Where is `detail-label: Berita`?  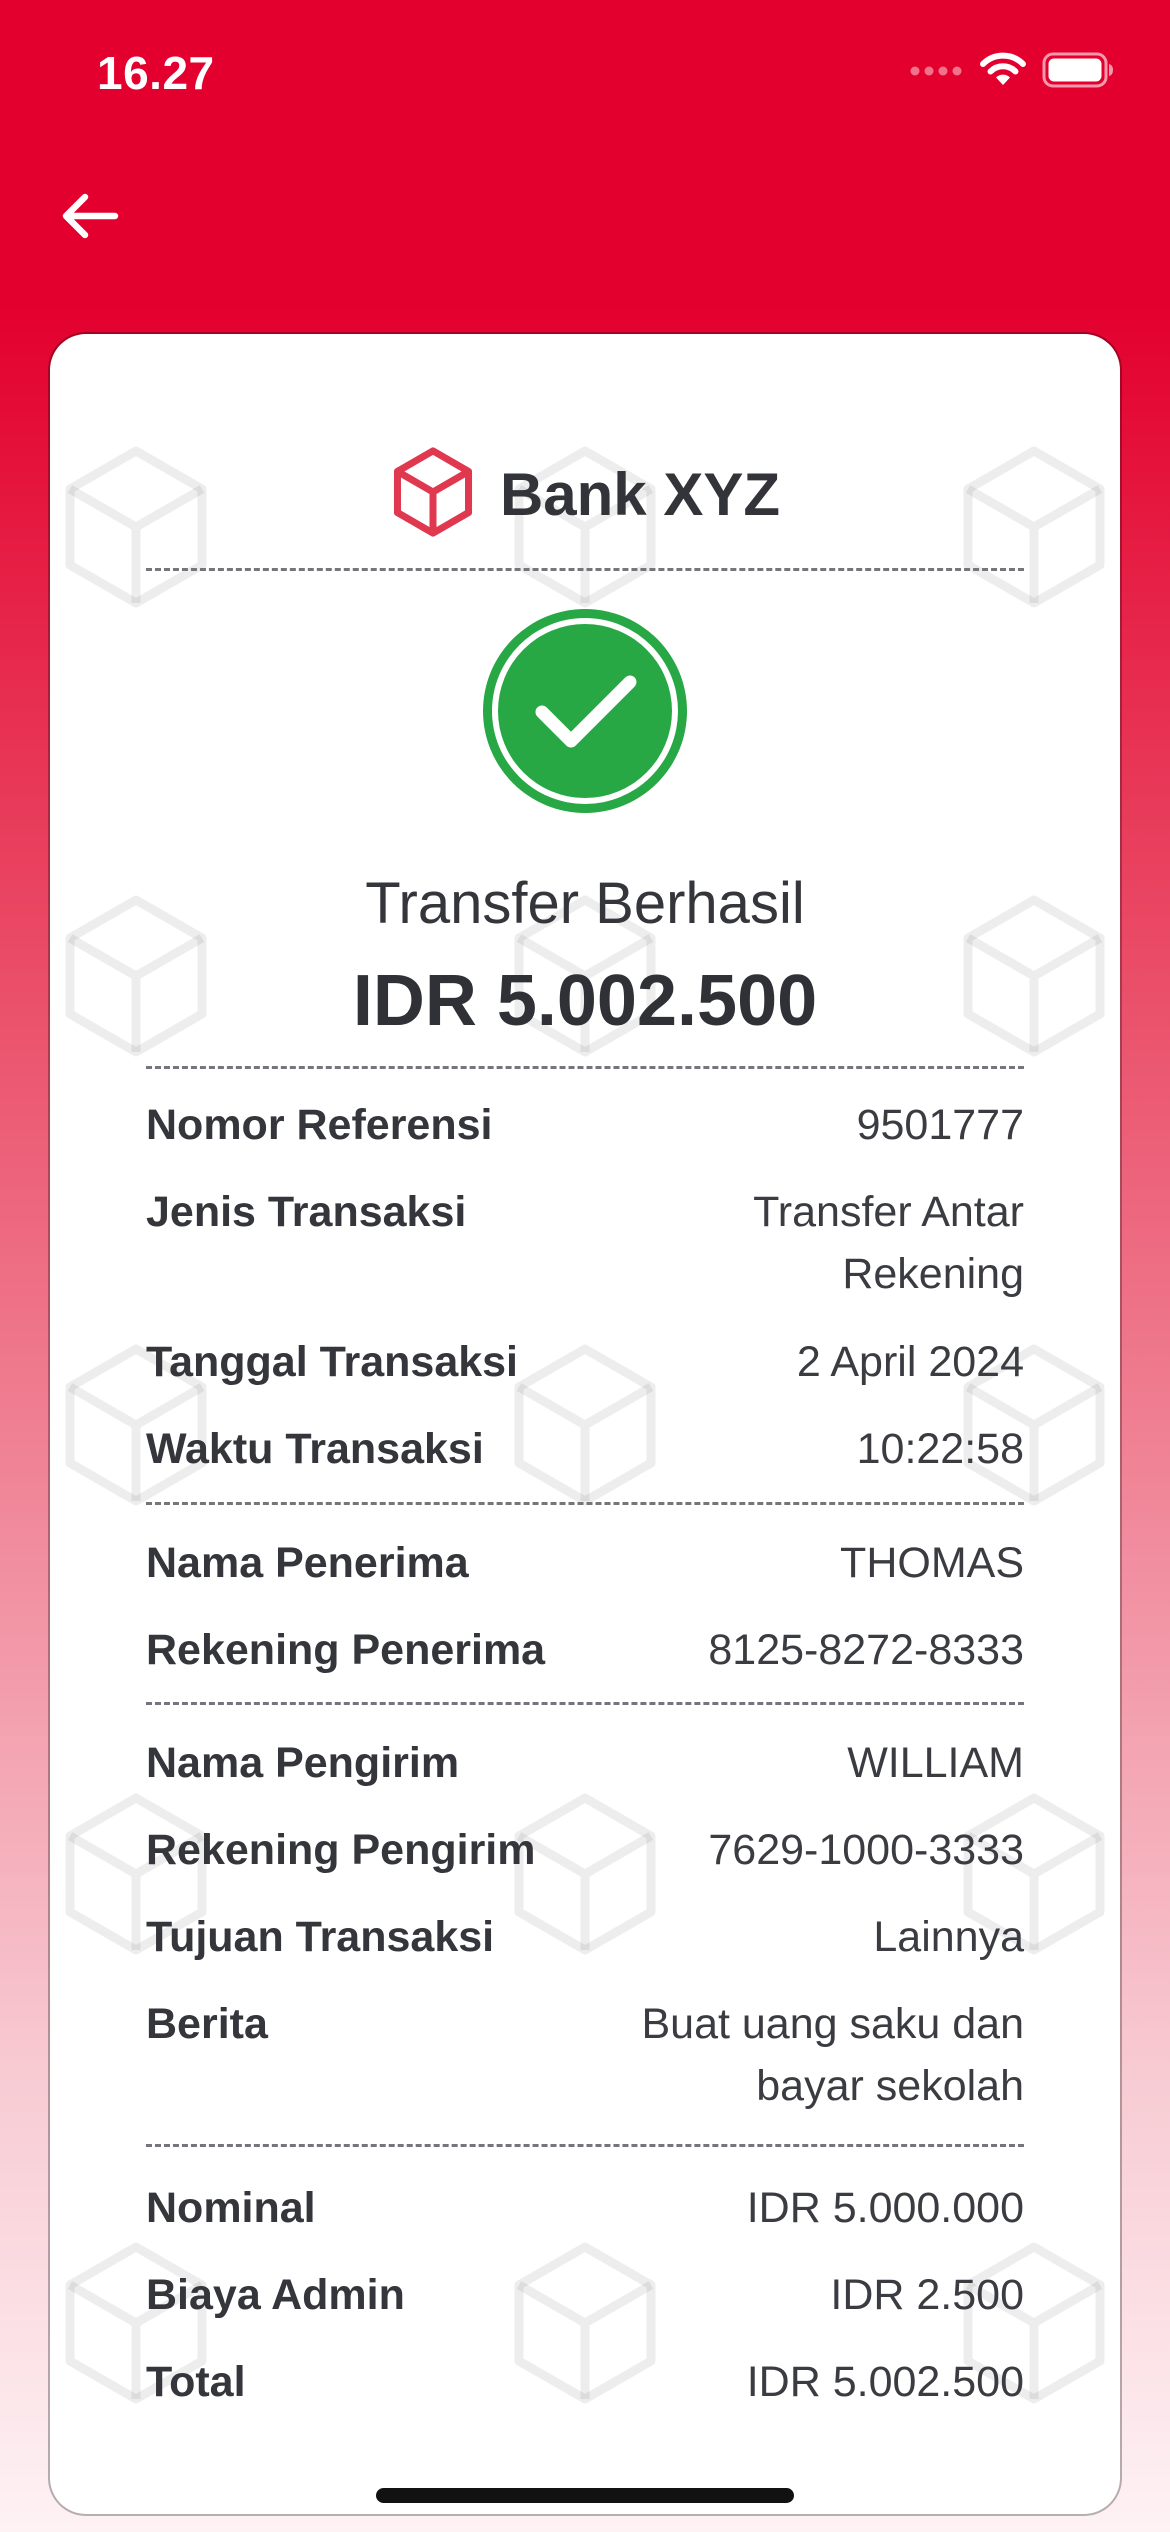 detail-label: Berita is located at coordinates (207, 2024).